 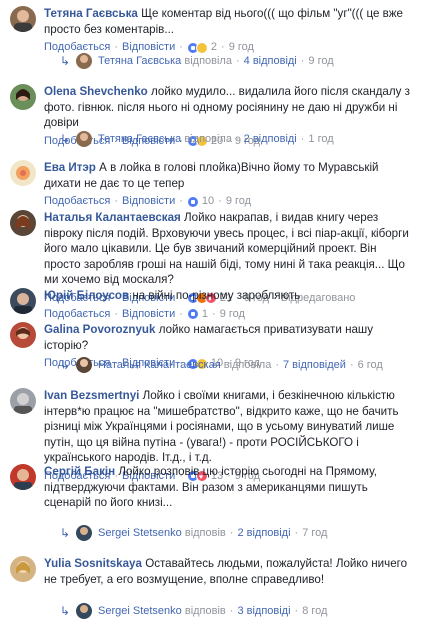 I want to click on comment-author: Yulia Sosnitskaya, so click(x=93, y=563).